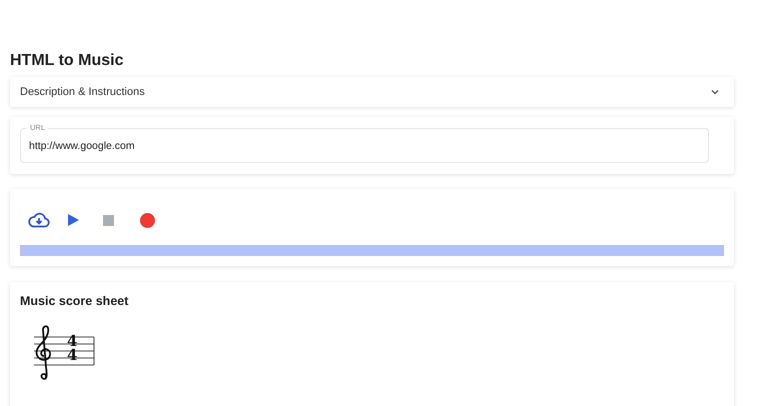 This screenshot has height=406, width=765. I want to click on accordion-title: Description & Instructions, so click(82, 92).